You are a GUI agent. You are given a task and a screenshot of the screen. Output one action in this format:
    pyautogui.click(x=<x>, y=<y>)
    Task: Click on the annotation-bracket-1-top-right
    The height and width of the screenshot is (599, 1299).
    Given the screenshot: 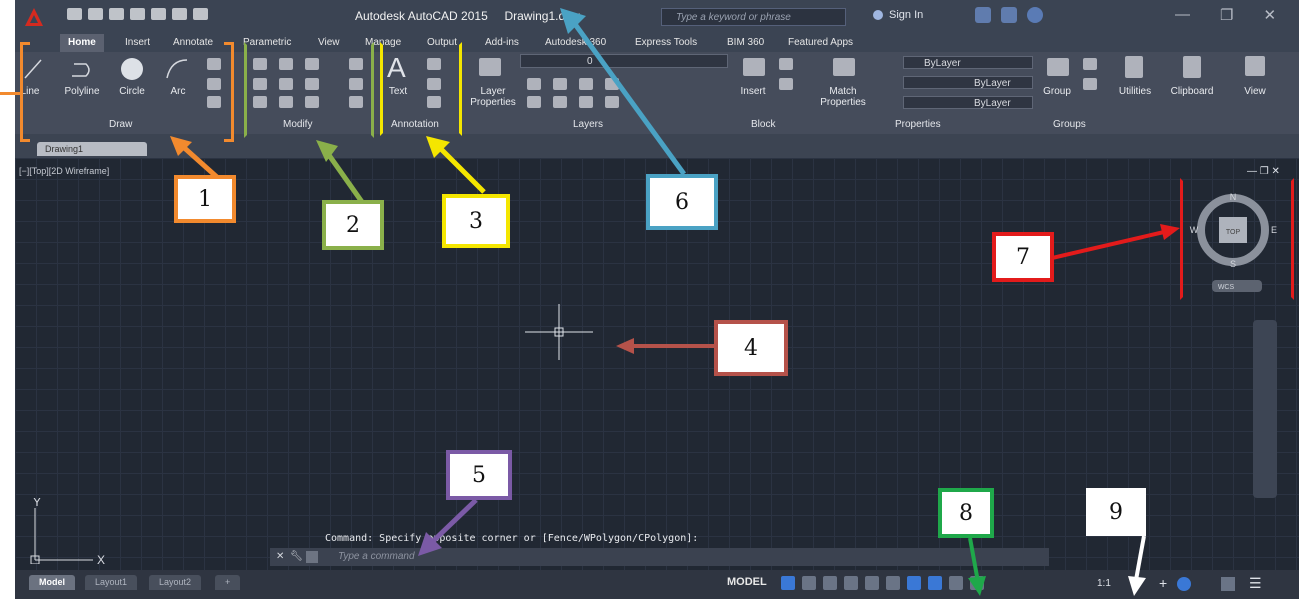 What is the action you would take?
    pyautogui.click(x=229, y=43)
    